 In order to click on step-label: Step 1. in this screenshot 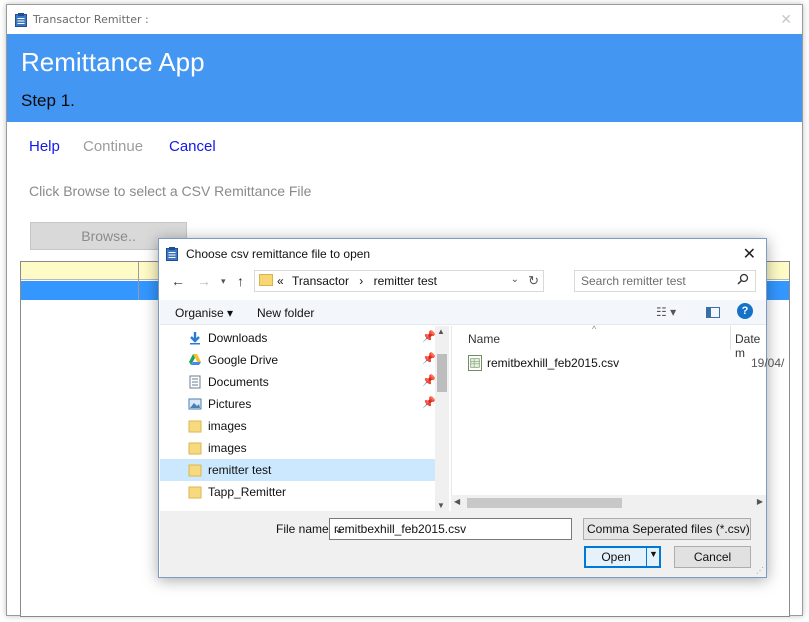, I will do `click(48, 100)`.